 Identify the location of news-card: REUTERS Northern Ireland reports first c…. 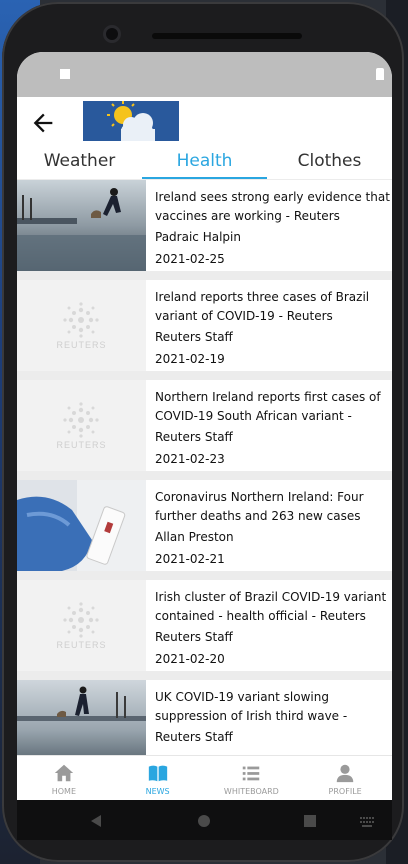
(204, 425).